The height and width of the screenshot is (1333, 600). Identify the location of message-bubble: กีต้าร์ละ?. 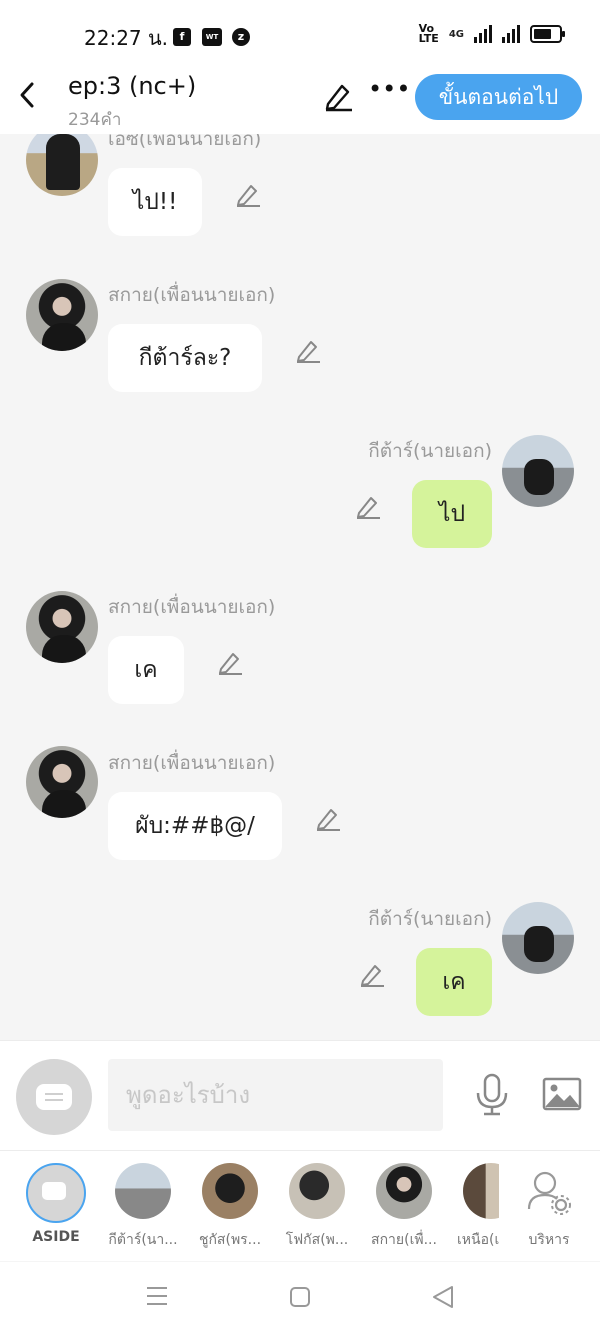
(185, 358).